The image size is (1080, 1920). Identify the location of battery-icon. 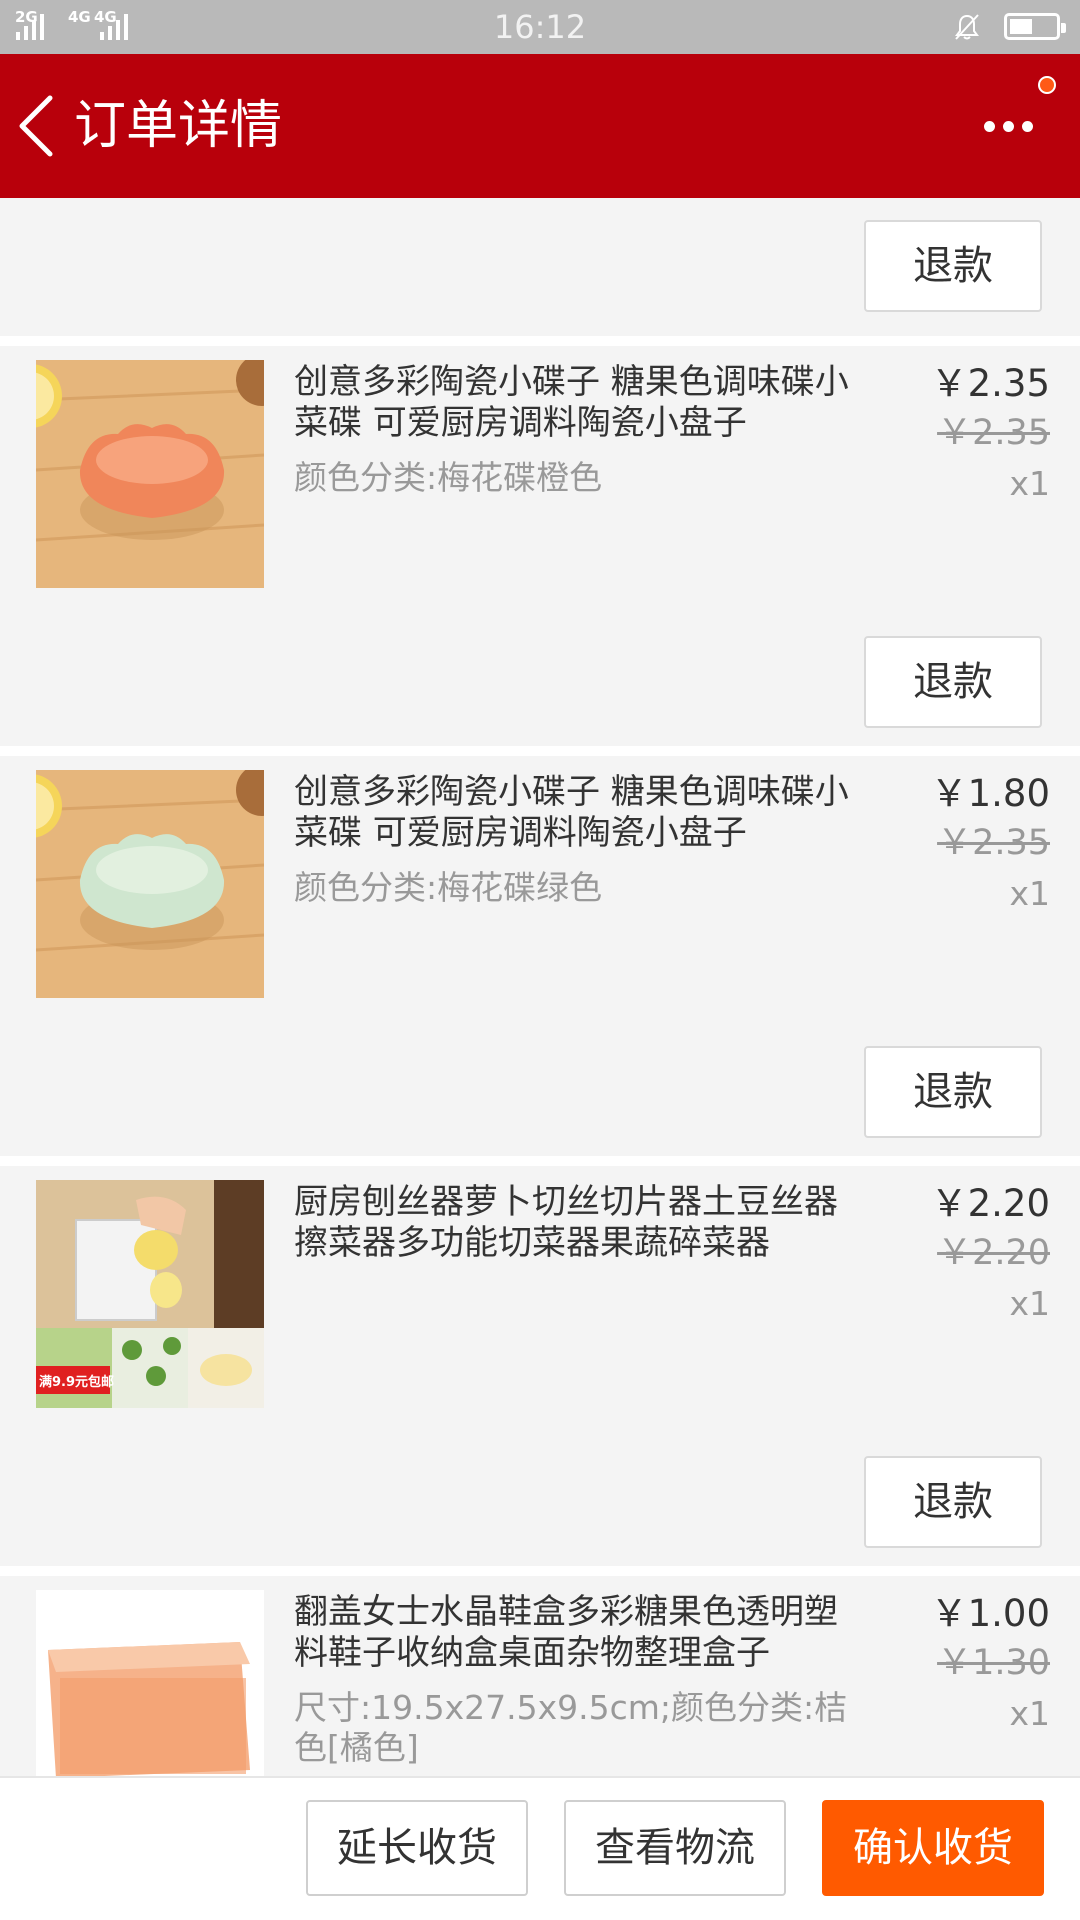
(1035, 26).